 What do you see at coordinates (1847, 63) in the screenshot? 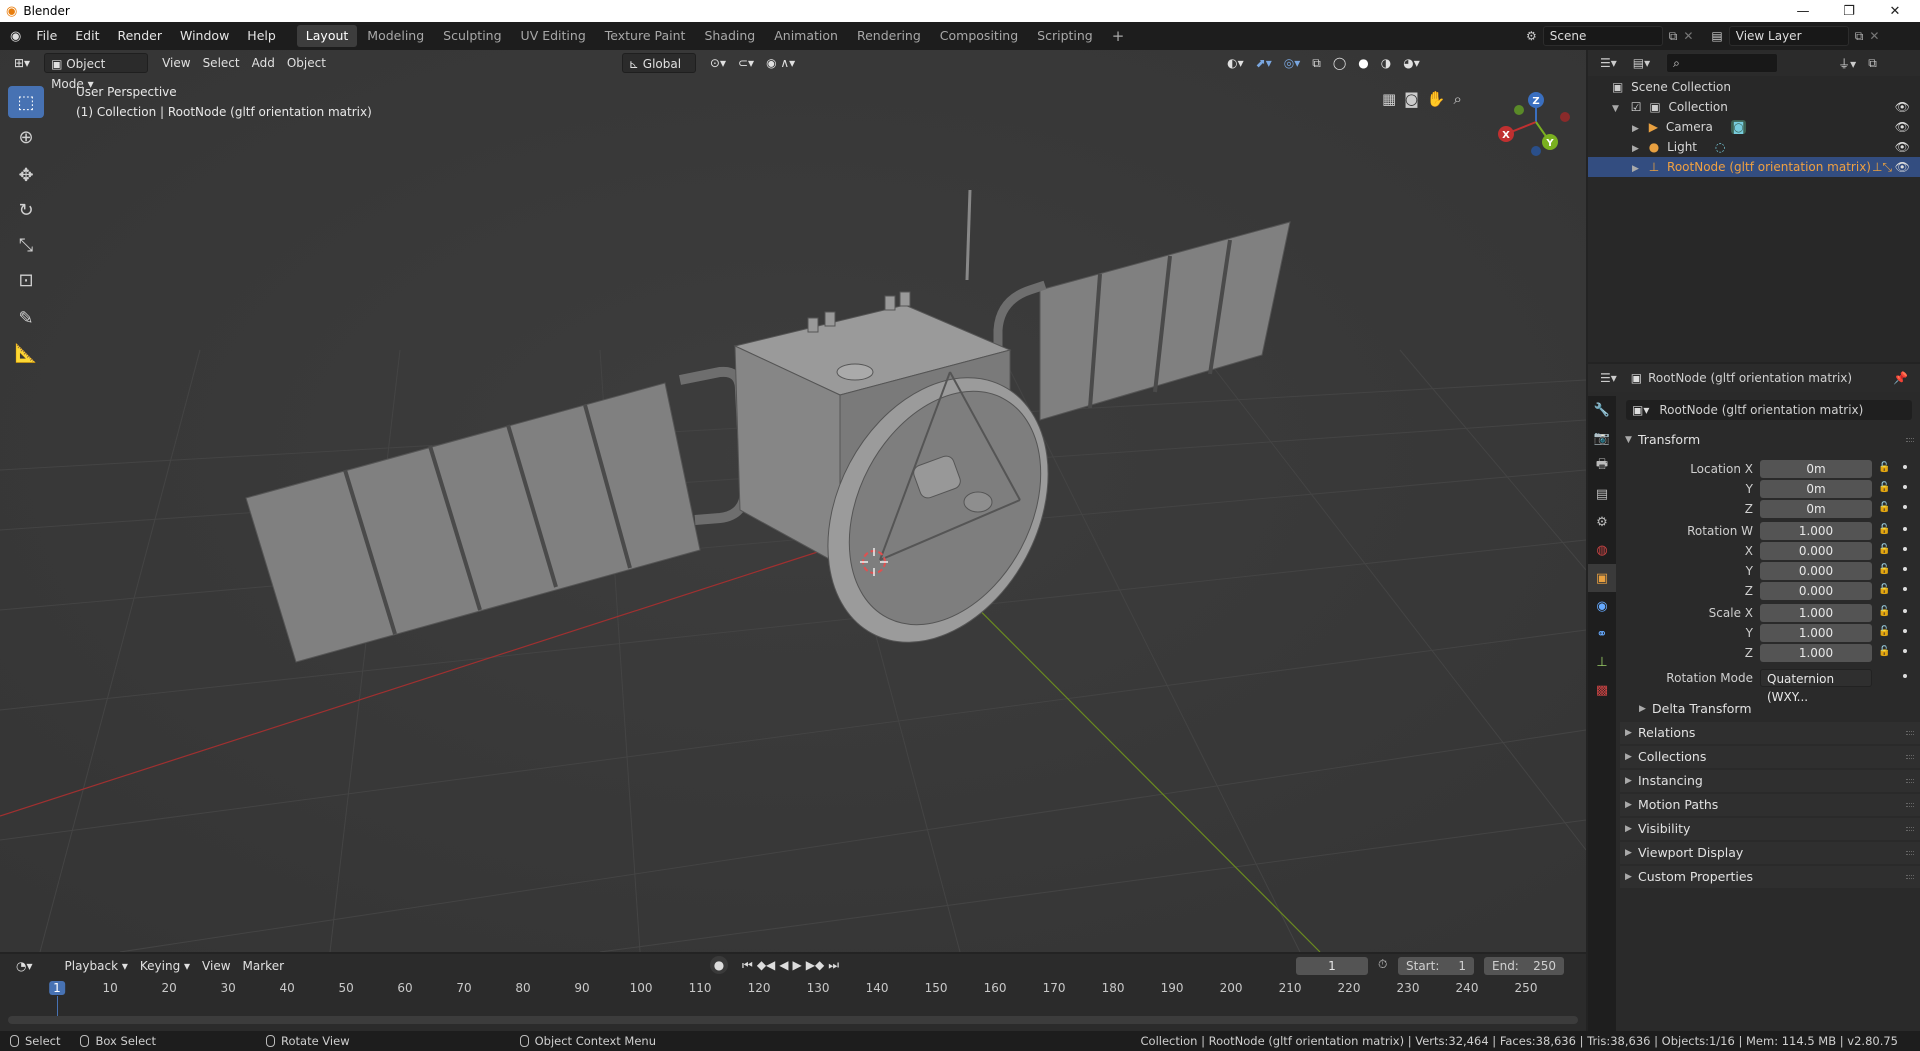
I see `filter-icon: ⏚▾` at bounding box center [1847, 63].